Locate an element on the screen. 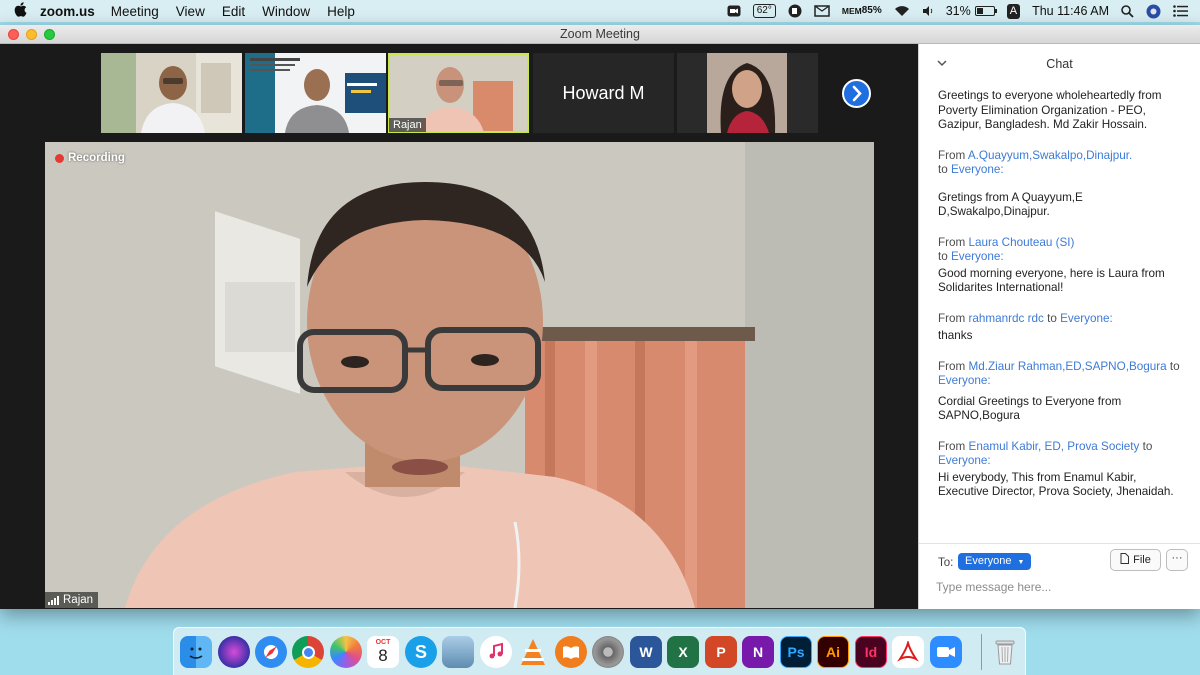 This screenshot has height=675, width=1200. recording-dot-icon is located at coordinates (59, 158).